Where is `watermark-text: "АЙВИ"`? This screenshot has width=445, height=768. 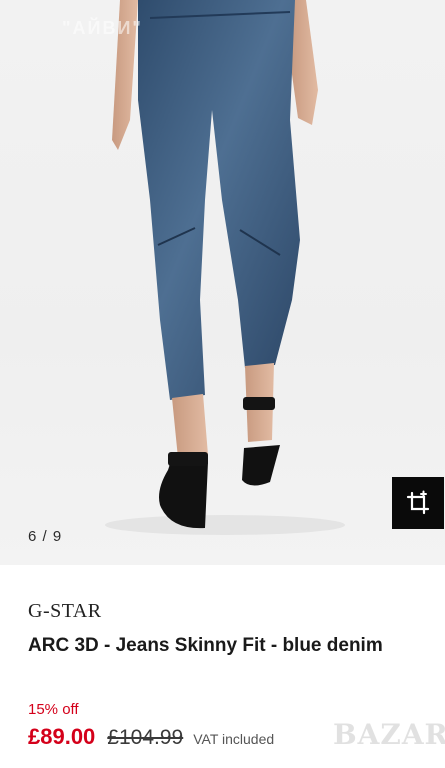
watermark-text: "АЙВИ" is located at coordinates (102, 28).